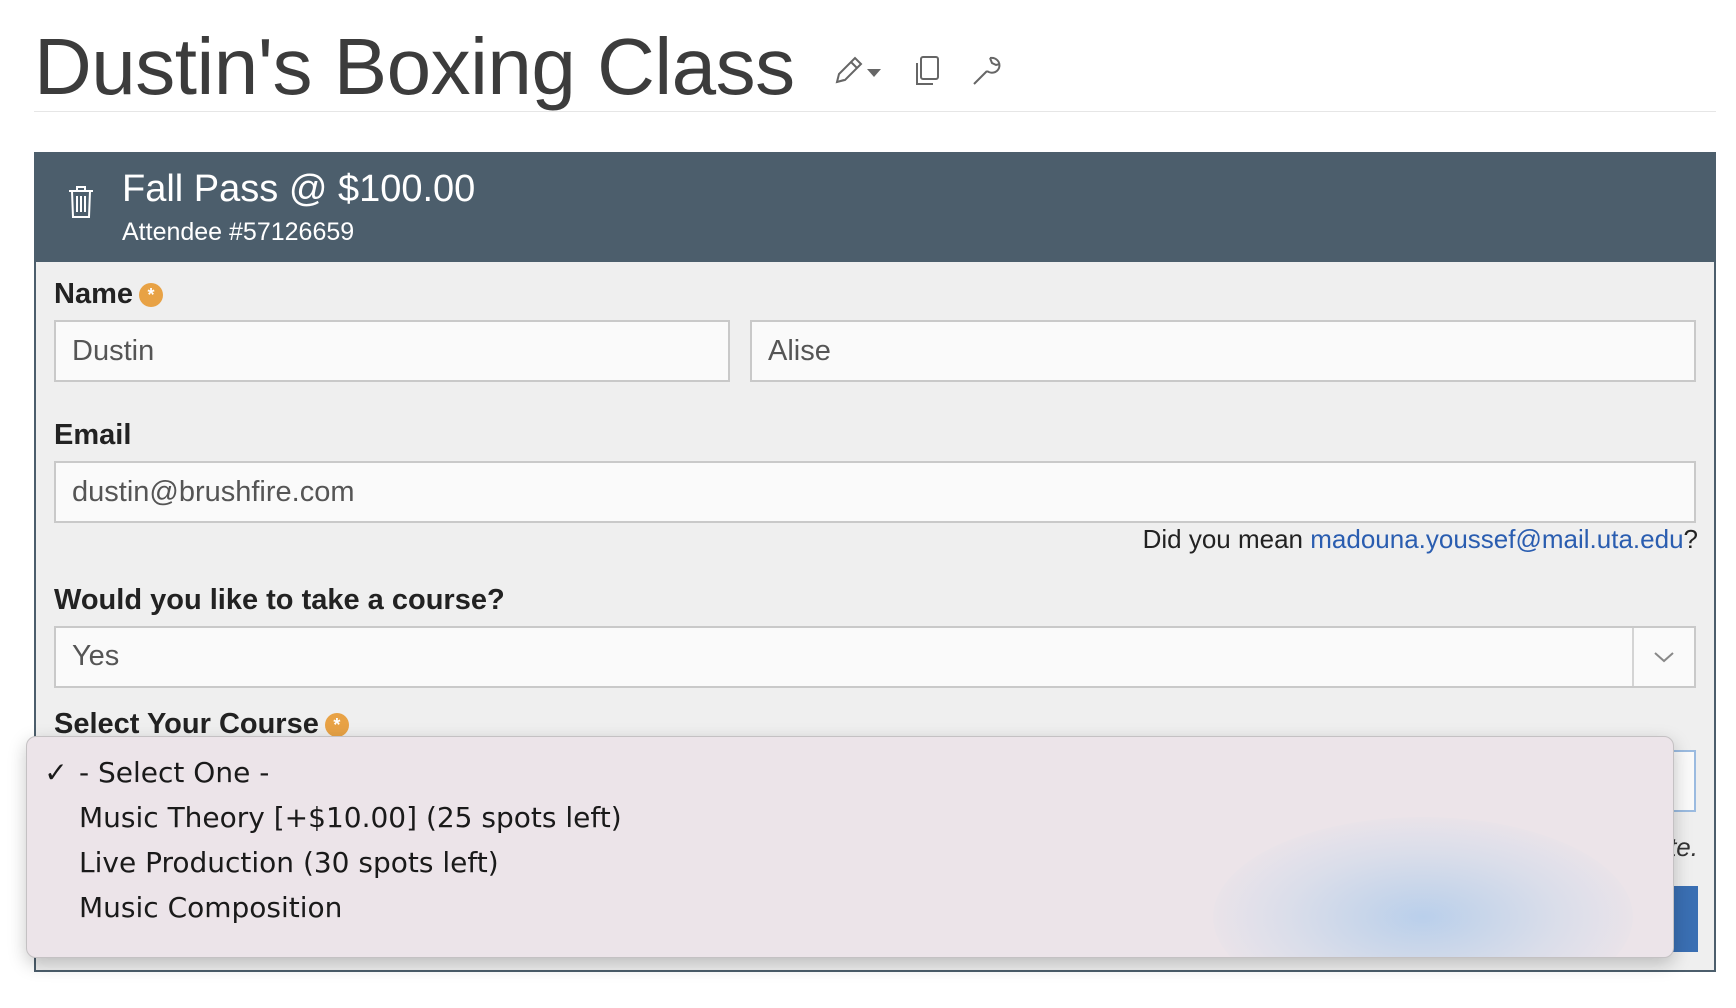  Describe the element at coordinates (858, 71) in the screenshot. I see `pencil-icon` at that location.